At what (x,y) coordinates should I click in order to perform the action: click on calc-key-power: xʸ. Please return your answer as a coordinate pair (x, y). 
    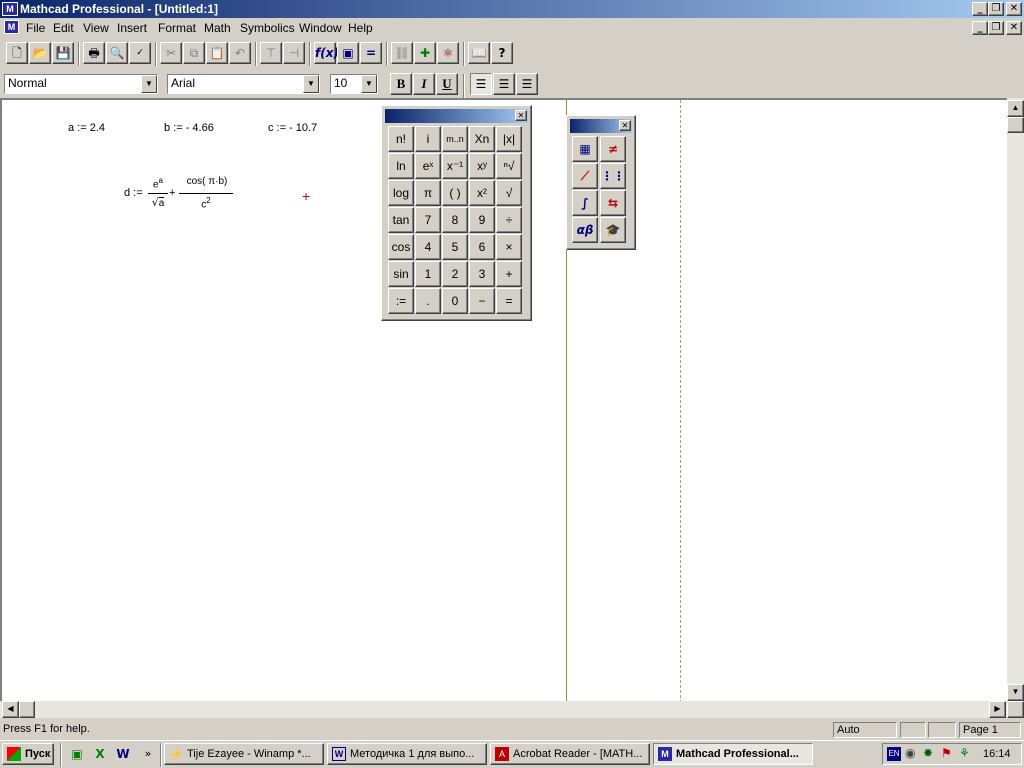
    Looking at the image, I should click on (482, 166).